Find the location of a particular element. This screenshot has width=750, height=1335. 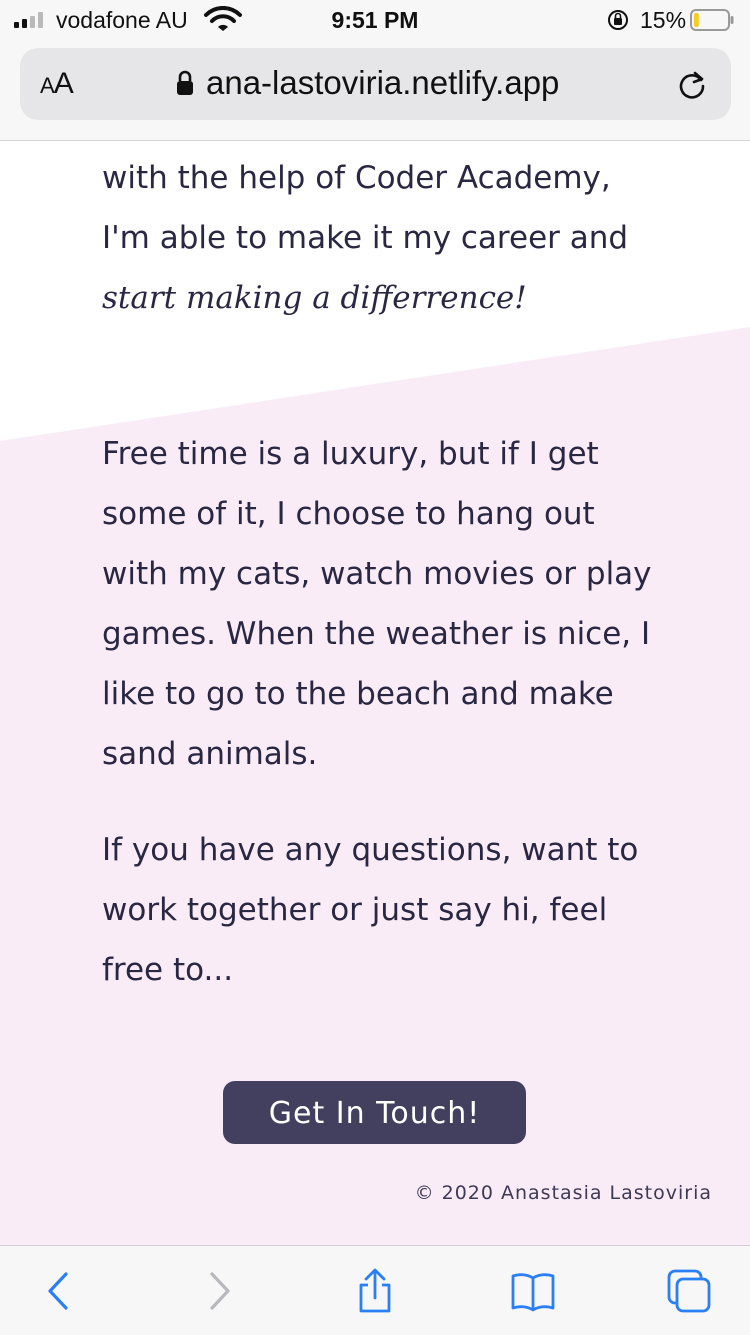

share-icon is located at coordinates (375, 1291).